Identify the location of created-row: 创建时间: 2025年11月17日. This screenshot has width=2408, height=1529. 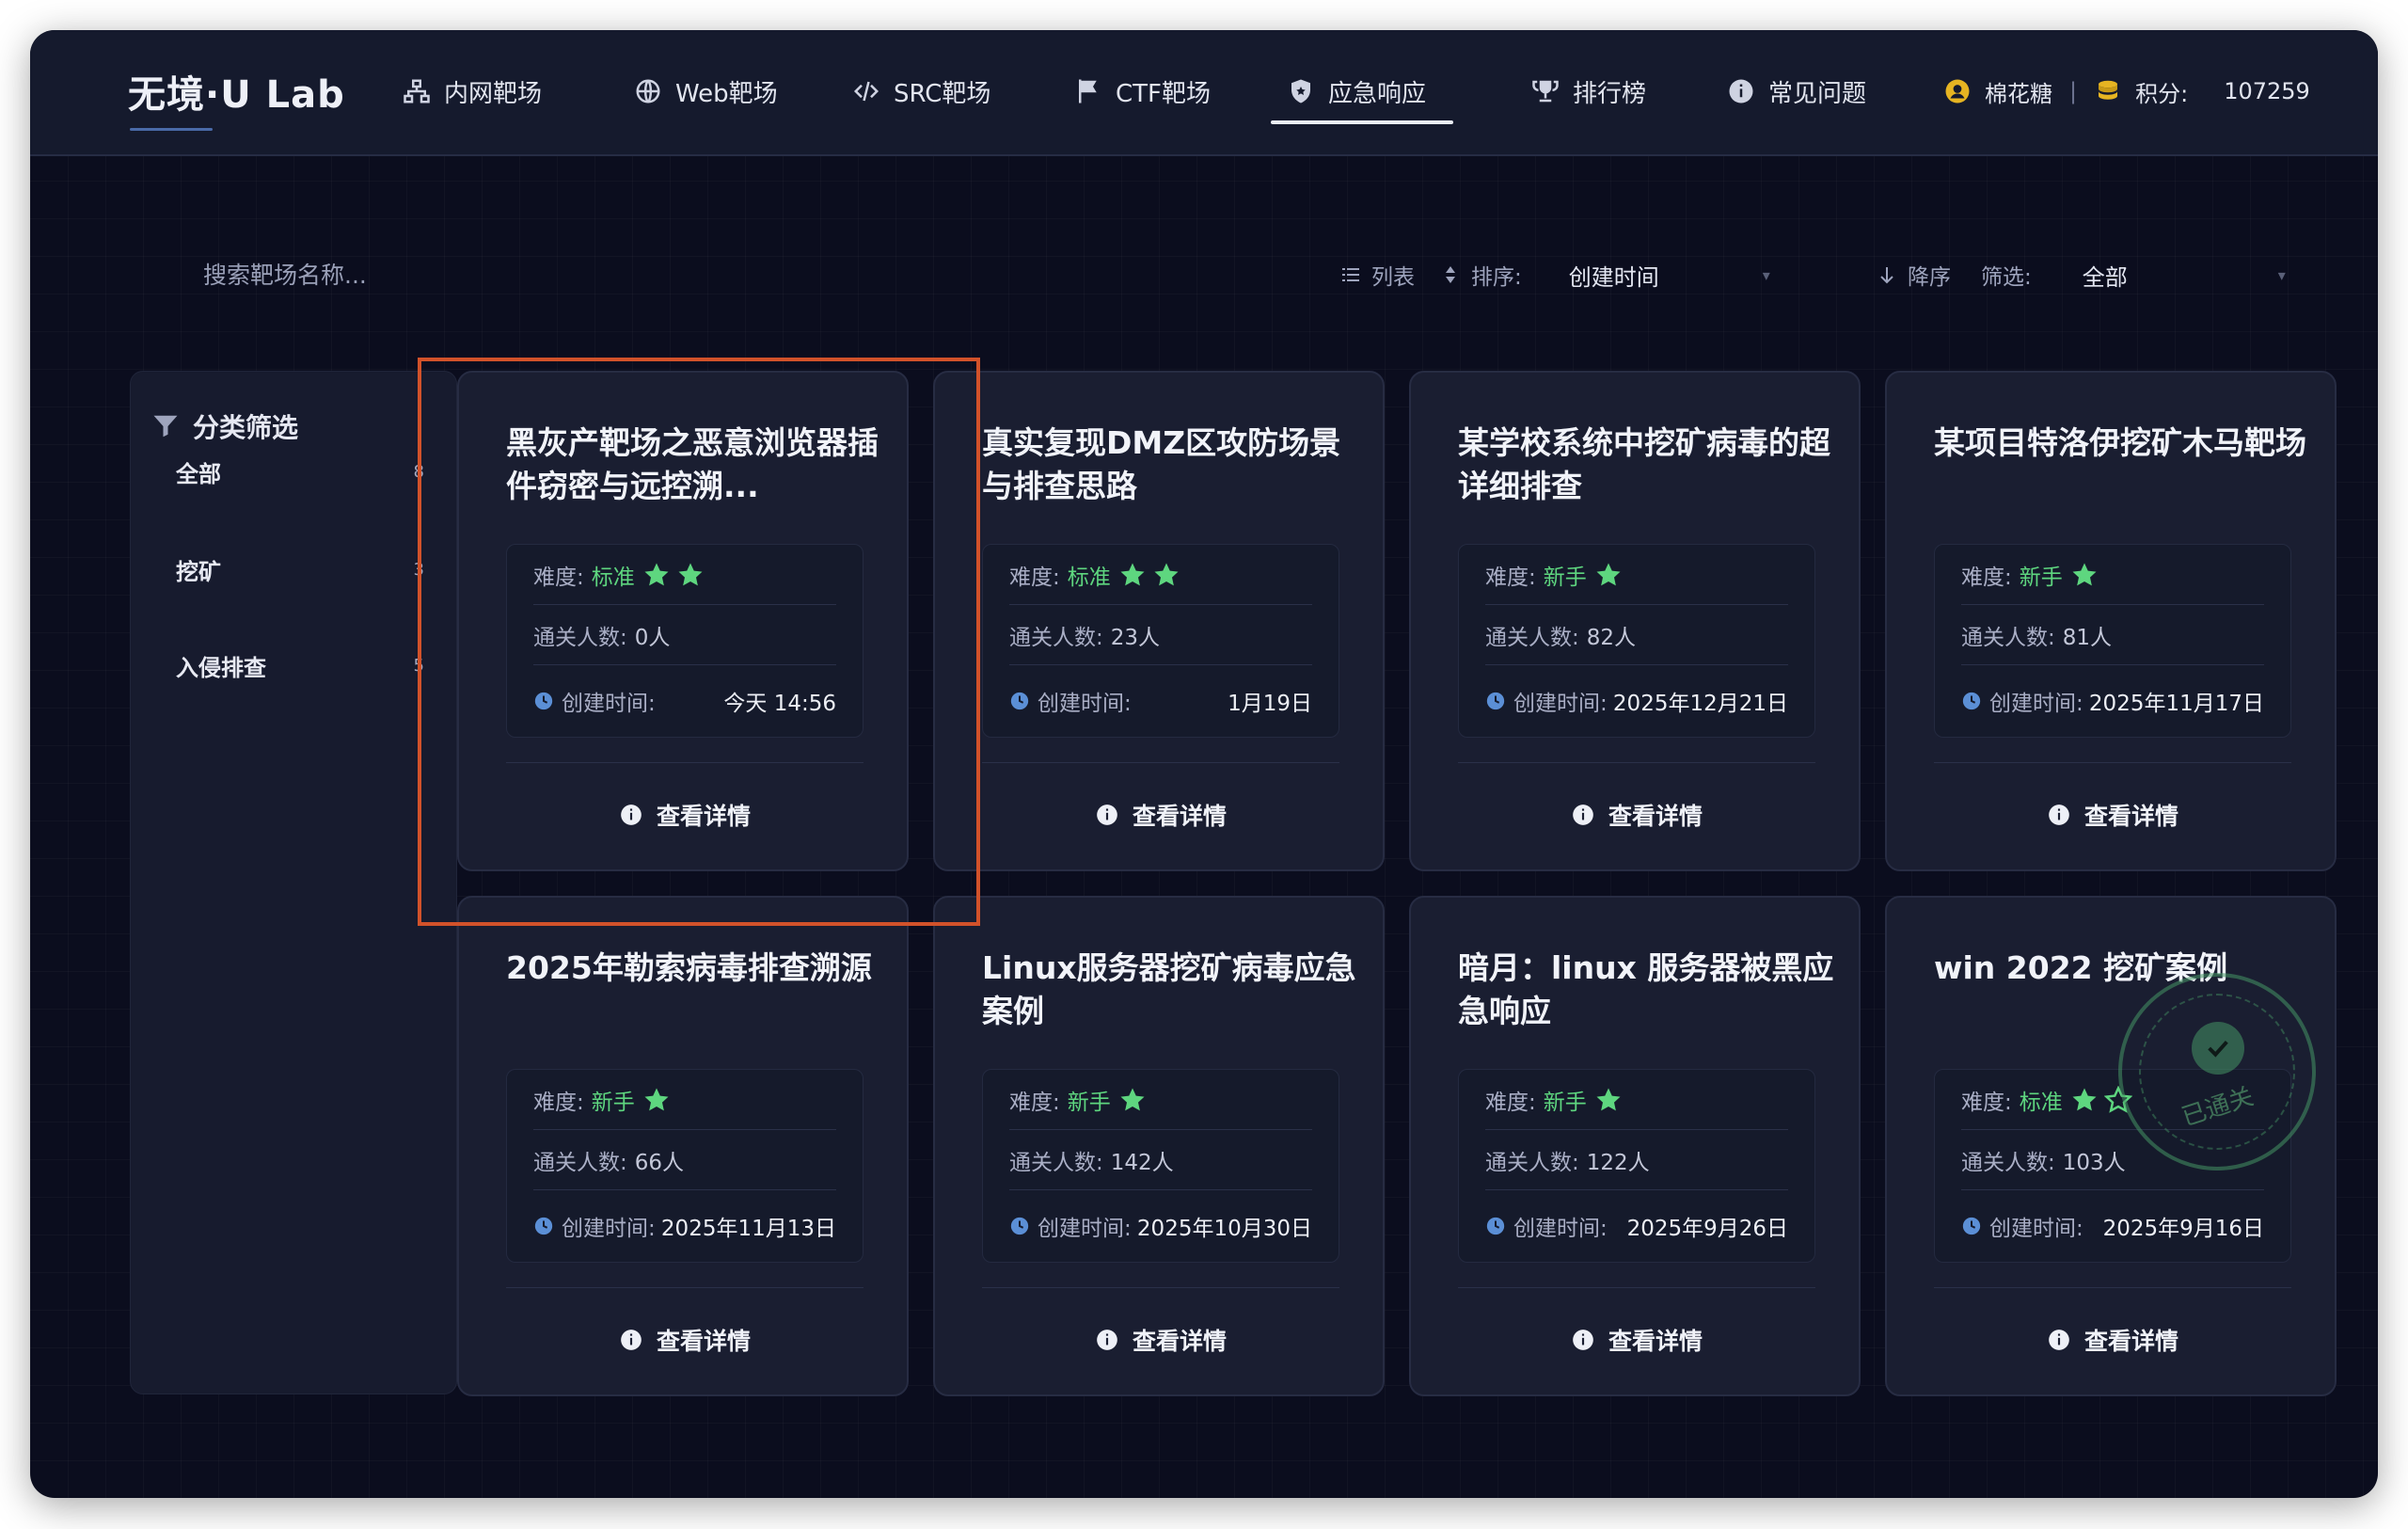
(2112, 701).